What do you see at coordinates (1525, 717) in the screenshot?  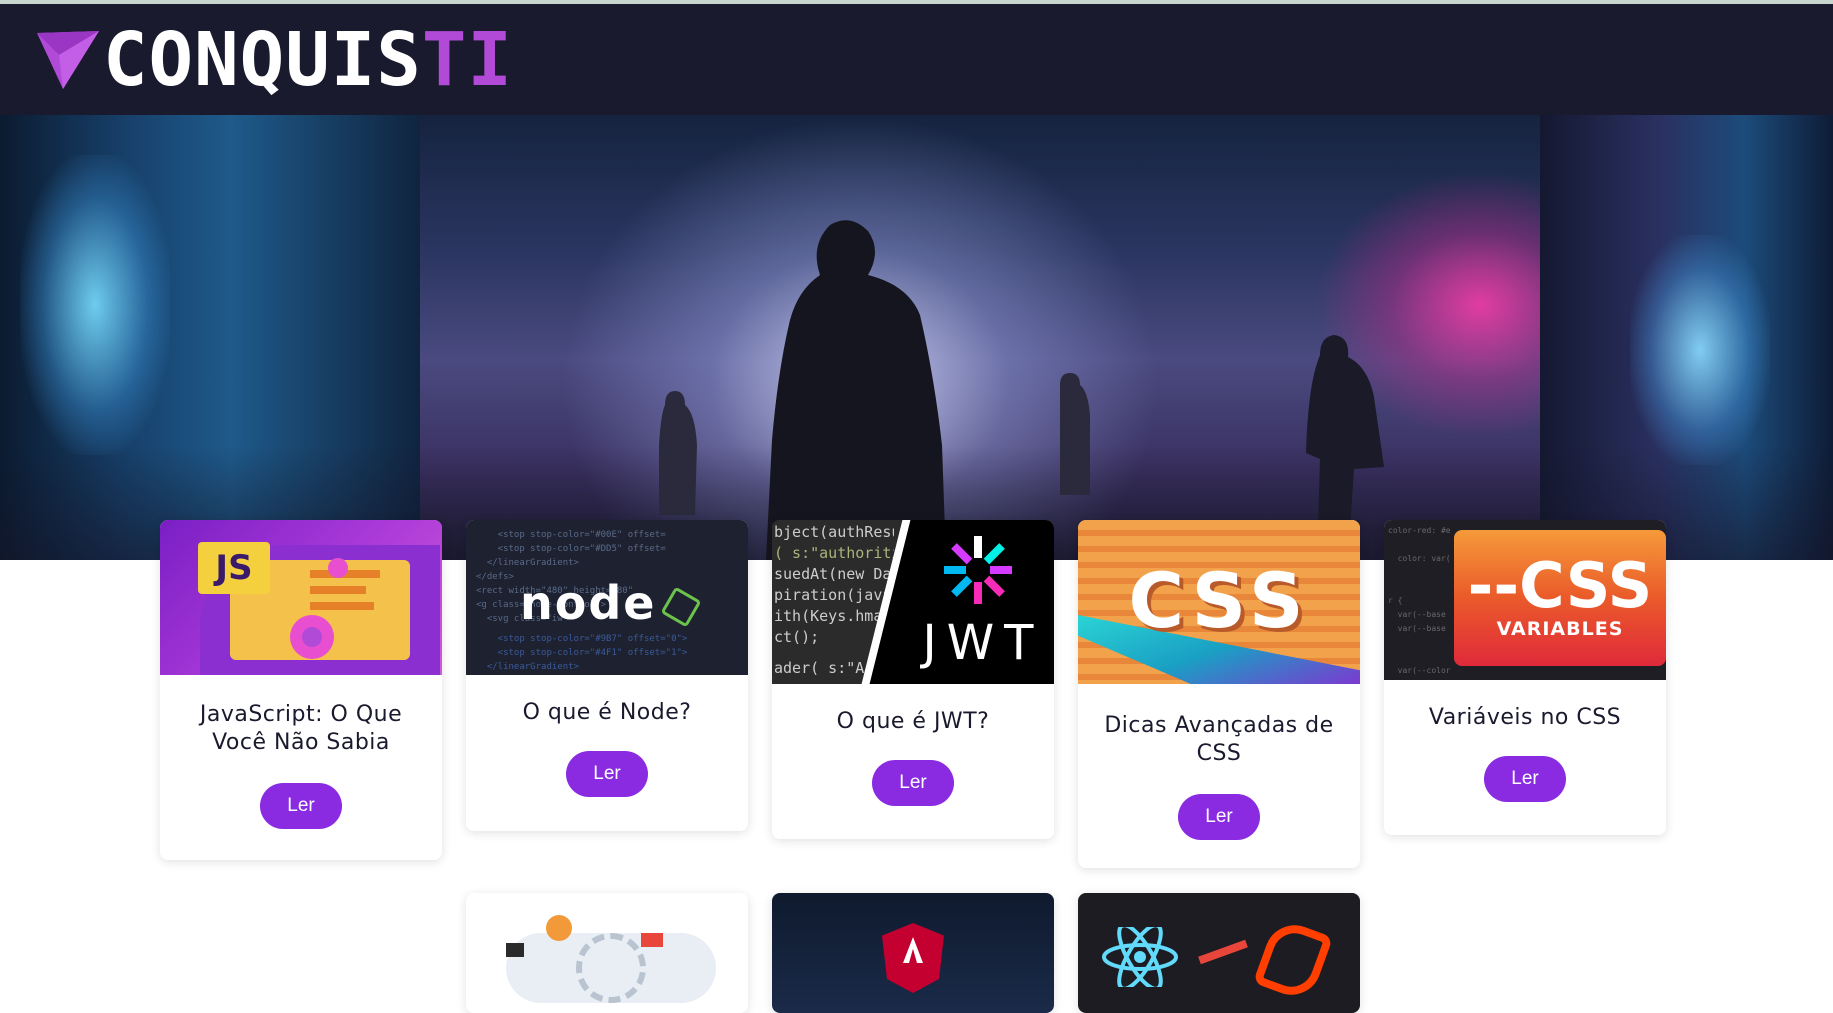 I see `card-title: Variáveis no CSS` at bounding box center [1525, 717].